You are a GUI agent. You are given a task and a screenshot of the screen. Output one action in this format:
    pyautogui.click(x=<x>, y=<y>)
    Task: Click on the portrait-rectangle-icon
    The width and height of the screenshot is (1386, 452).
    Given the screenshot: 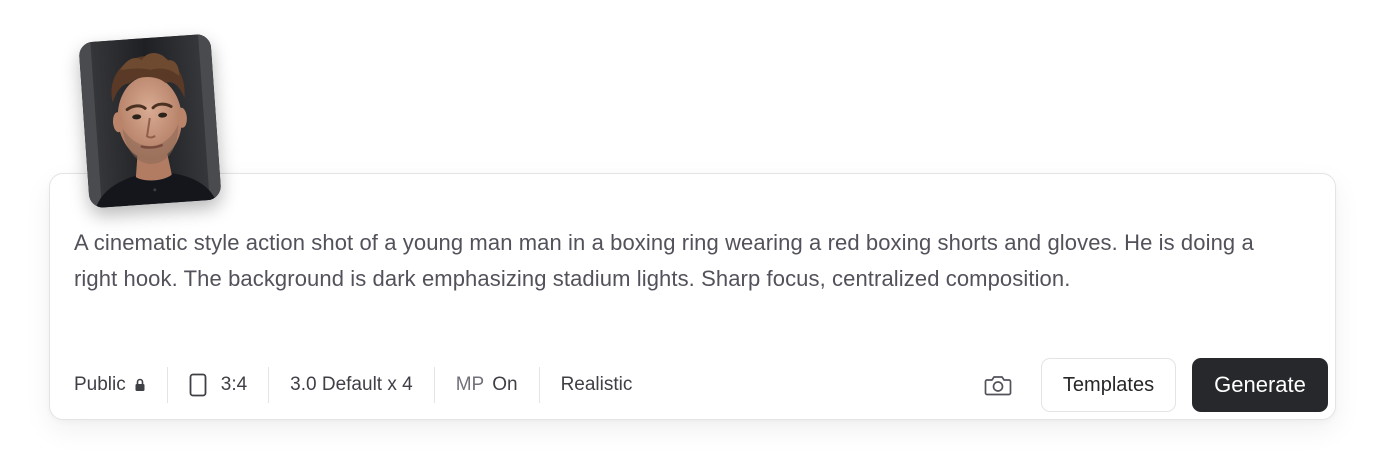 What is the action you would take?
    pyautogui.click(x=198, y=385)
    